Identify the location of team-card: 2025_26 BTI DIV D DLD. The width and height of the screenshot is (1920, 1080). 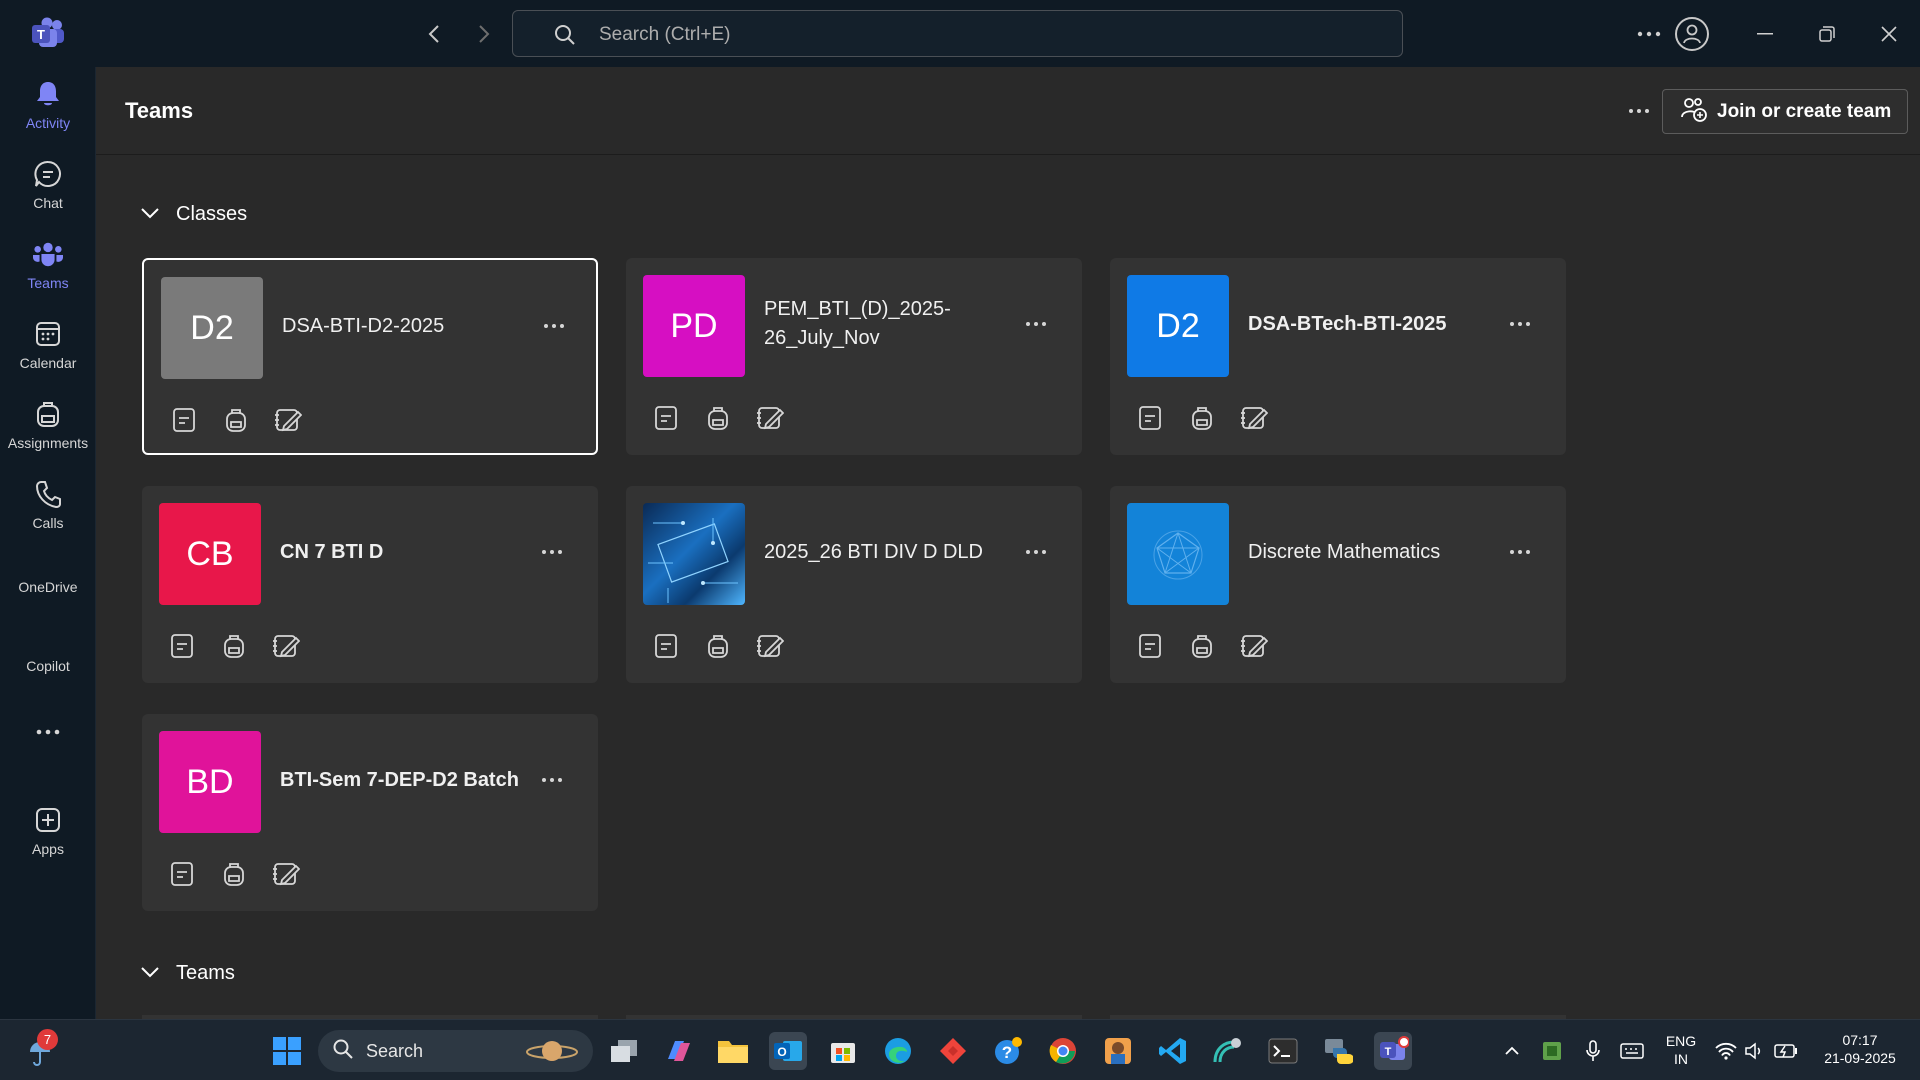
(854, 584).